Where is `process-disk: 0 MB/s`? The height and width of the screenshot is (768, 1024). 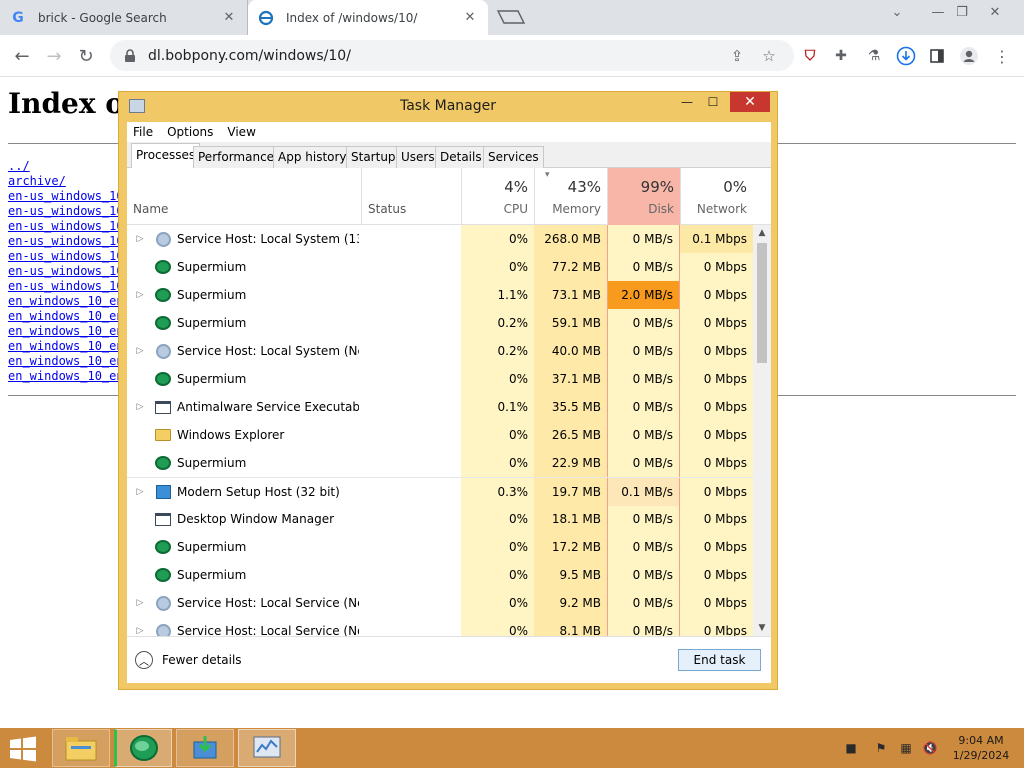
process-disk: 0 MB/s is located at coordinates (643, 603).